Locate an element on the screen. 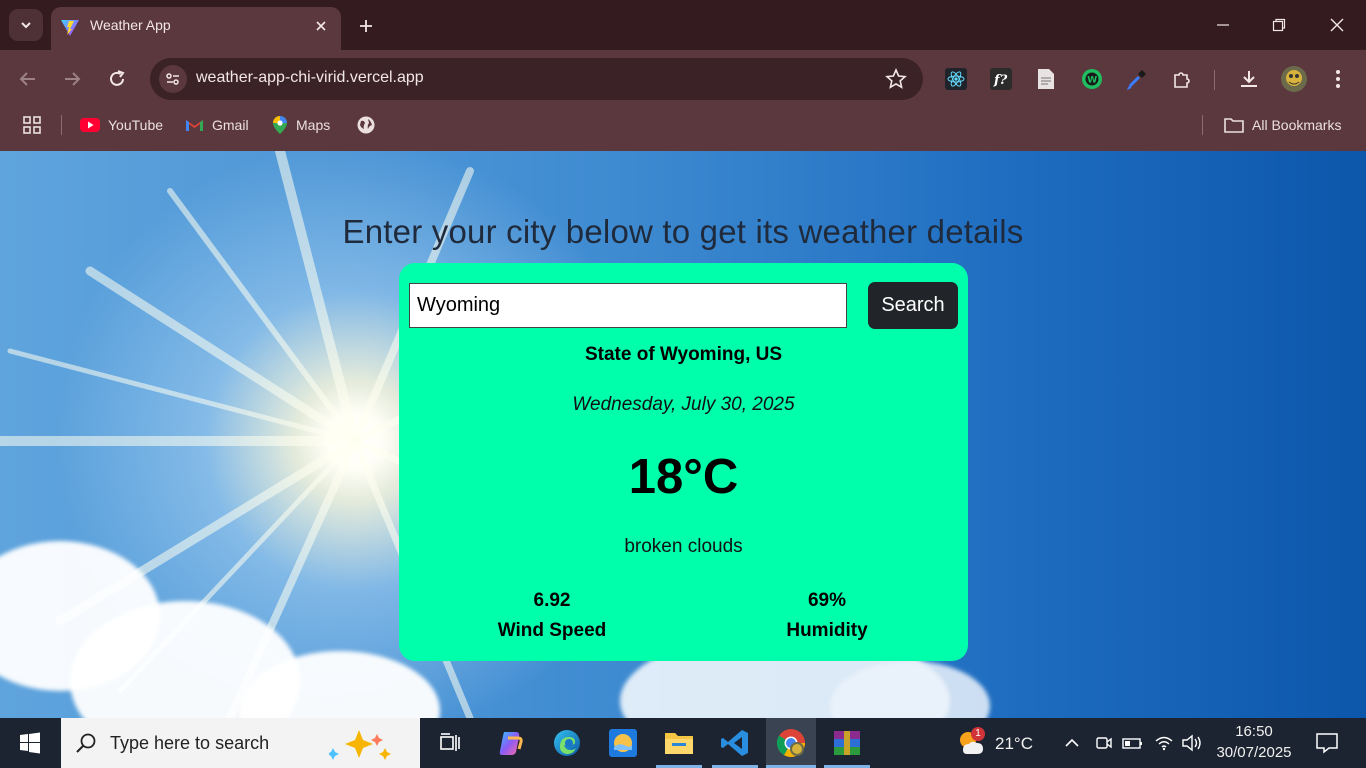  winrar-icon is located at coordinates (847, 743).